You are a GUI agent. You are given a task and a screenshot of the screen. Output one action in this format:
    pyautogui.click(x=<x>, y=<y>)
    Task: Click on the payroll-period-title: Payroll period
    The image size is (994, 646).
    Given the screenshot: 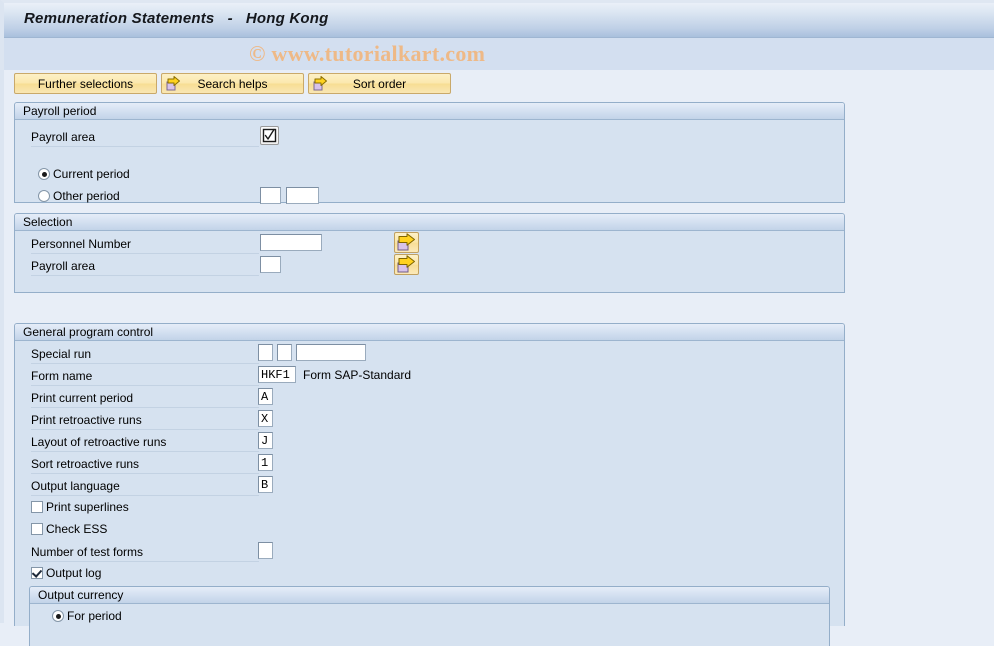 What is the action you would take?
    pyautogui.click(x=429, y=111)
    